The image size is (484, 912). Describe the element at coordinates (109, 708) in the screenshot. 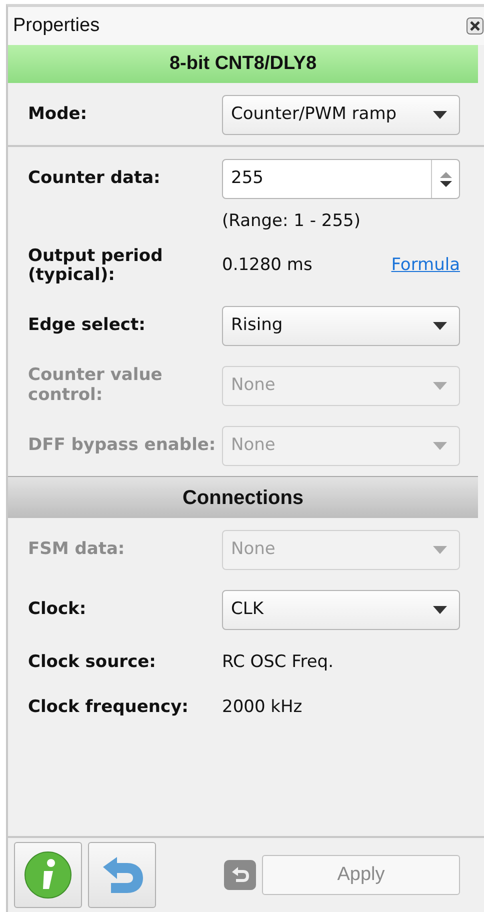

I see `field-label: Clock frequency:` at that location.